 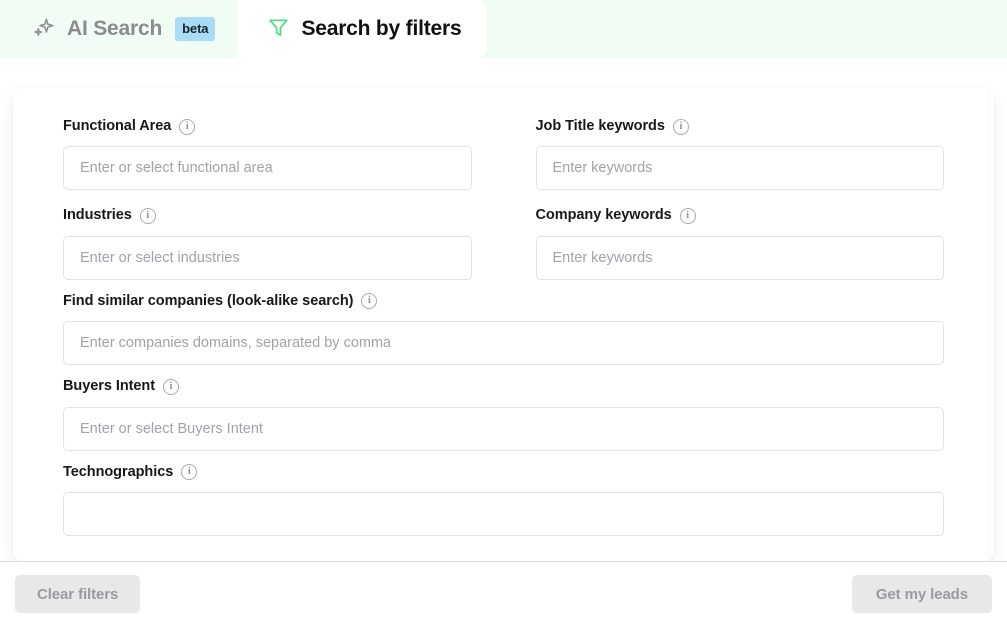 What do you see at coordinates (503, 386) in the screenshot?
I see `field-buyers-intent-head: Buyers Intent i` at bounding box center [503, 386].